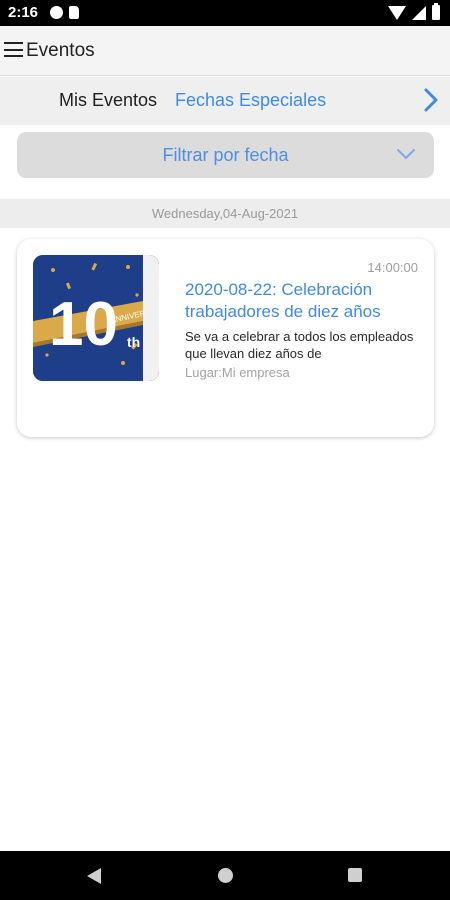  Describe the element at coordinates (94, 876) in the screenshot. I see `back-icon` at that location.